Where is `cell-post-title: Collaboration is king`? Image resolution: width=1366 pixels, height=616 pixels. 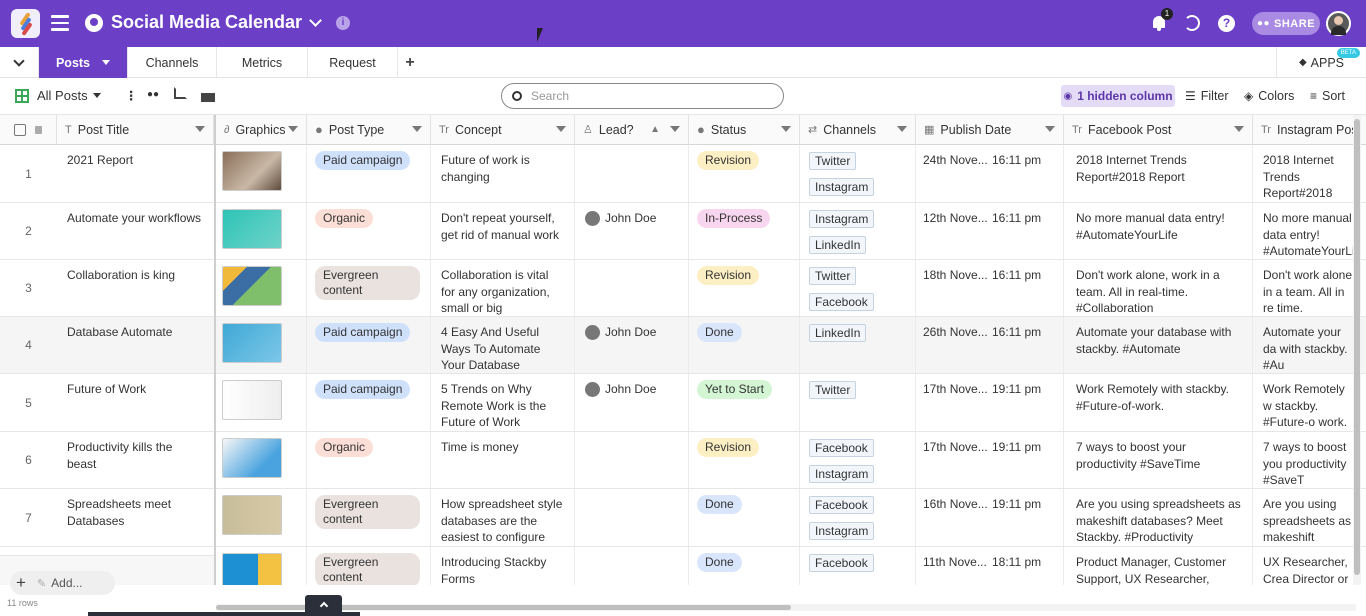 cell-post-title: Collaboration is king is located at coordinates (135, 288).